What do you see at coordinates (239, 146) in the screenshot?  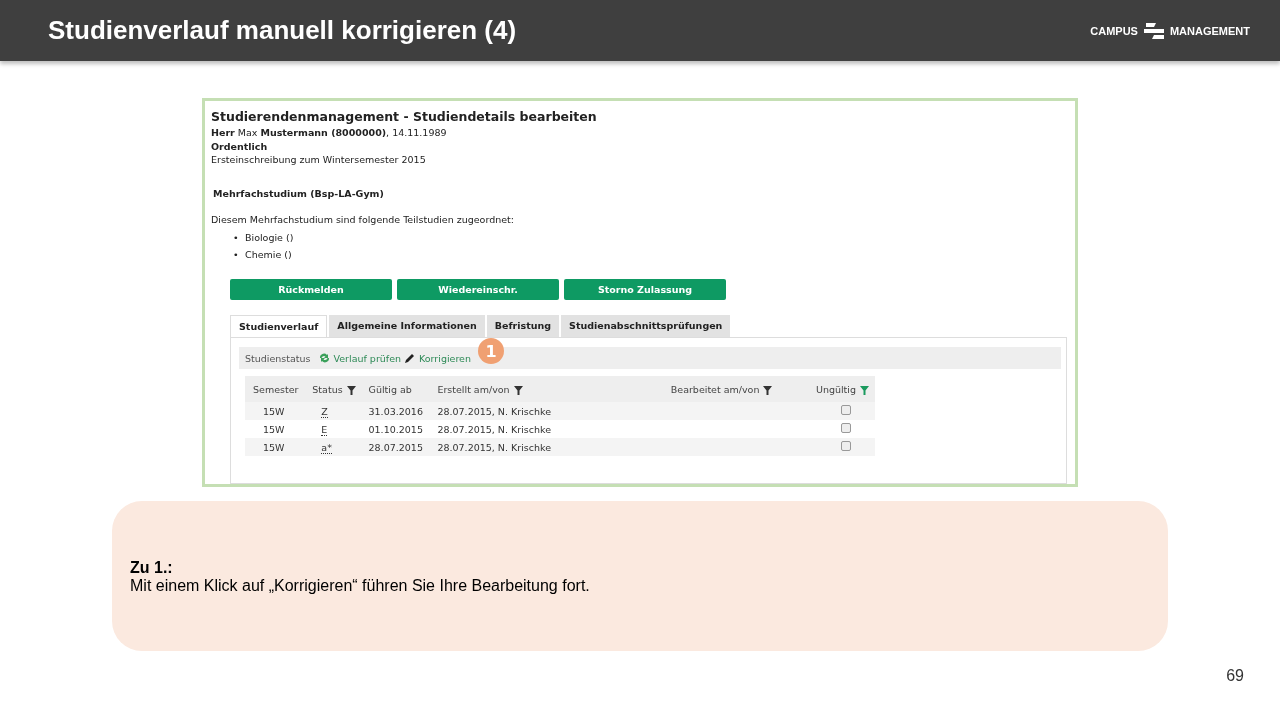 I see `status-text: Ordentlich` at bounding box center [239, 146].